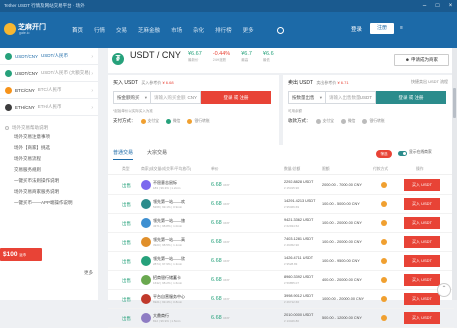 The image size is (457, 328). What do you see at coordinates (226, 223) in the screenshot?
I see `row-price-unit: CNY` at bounding box center [226, 223].